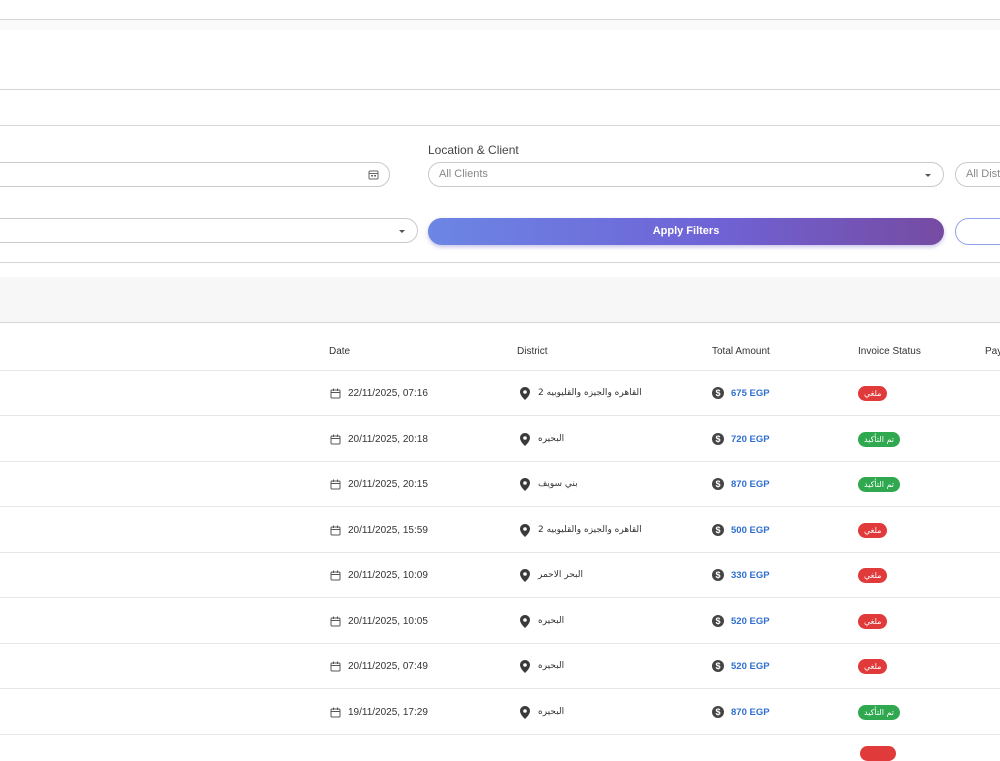  Describe the element at coordinates (750, 530) in the screenshot. I see `amount-value: 500 EGP` at that location.